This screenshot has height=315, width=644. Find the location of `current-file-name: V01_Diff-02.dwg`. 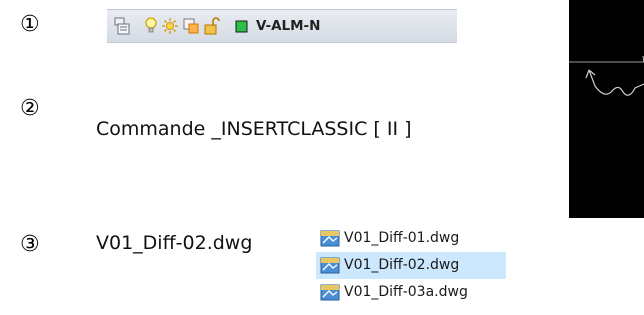

current-file-name: V01_Diff-02.dwg is located at coordinates (174, 243).